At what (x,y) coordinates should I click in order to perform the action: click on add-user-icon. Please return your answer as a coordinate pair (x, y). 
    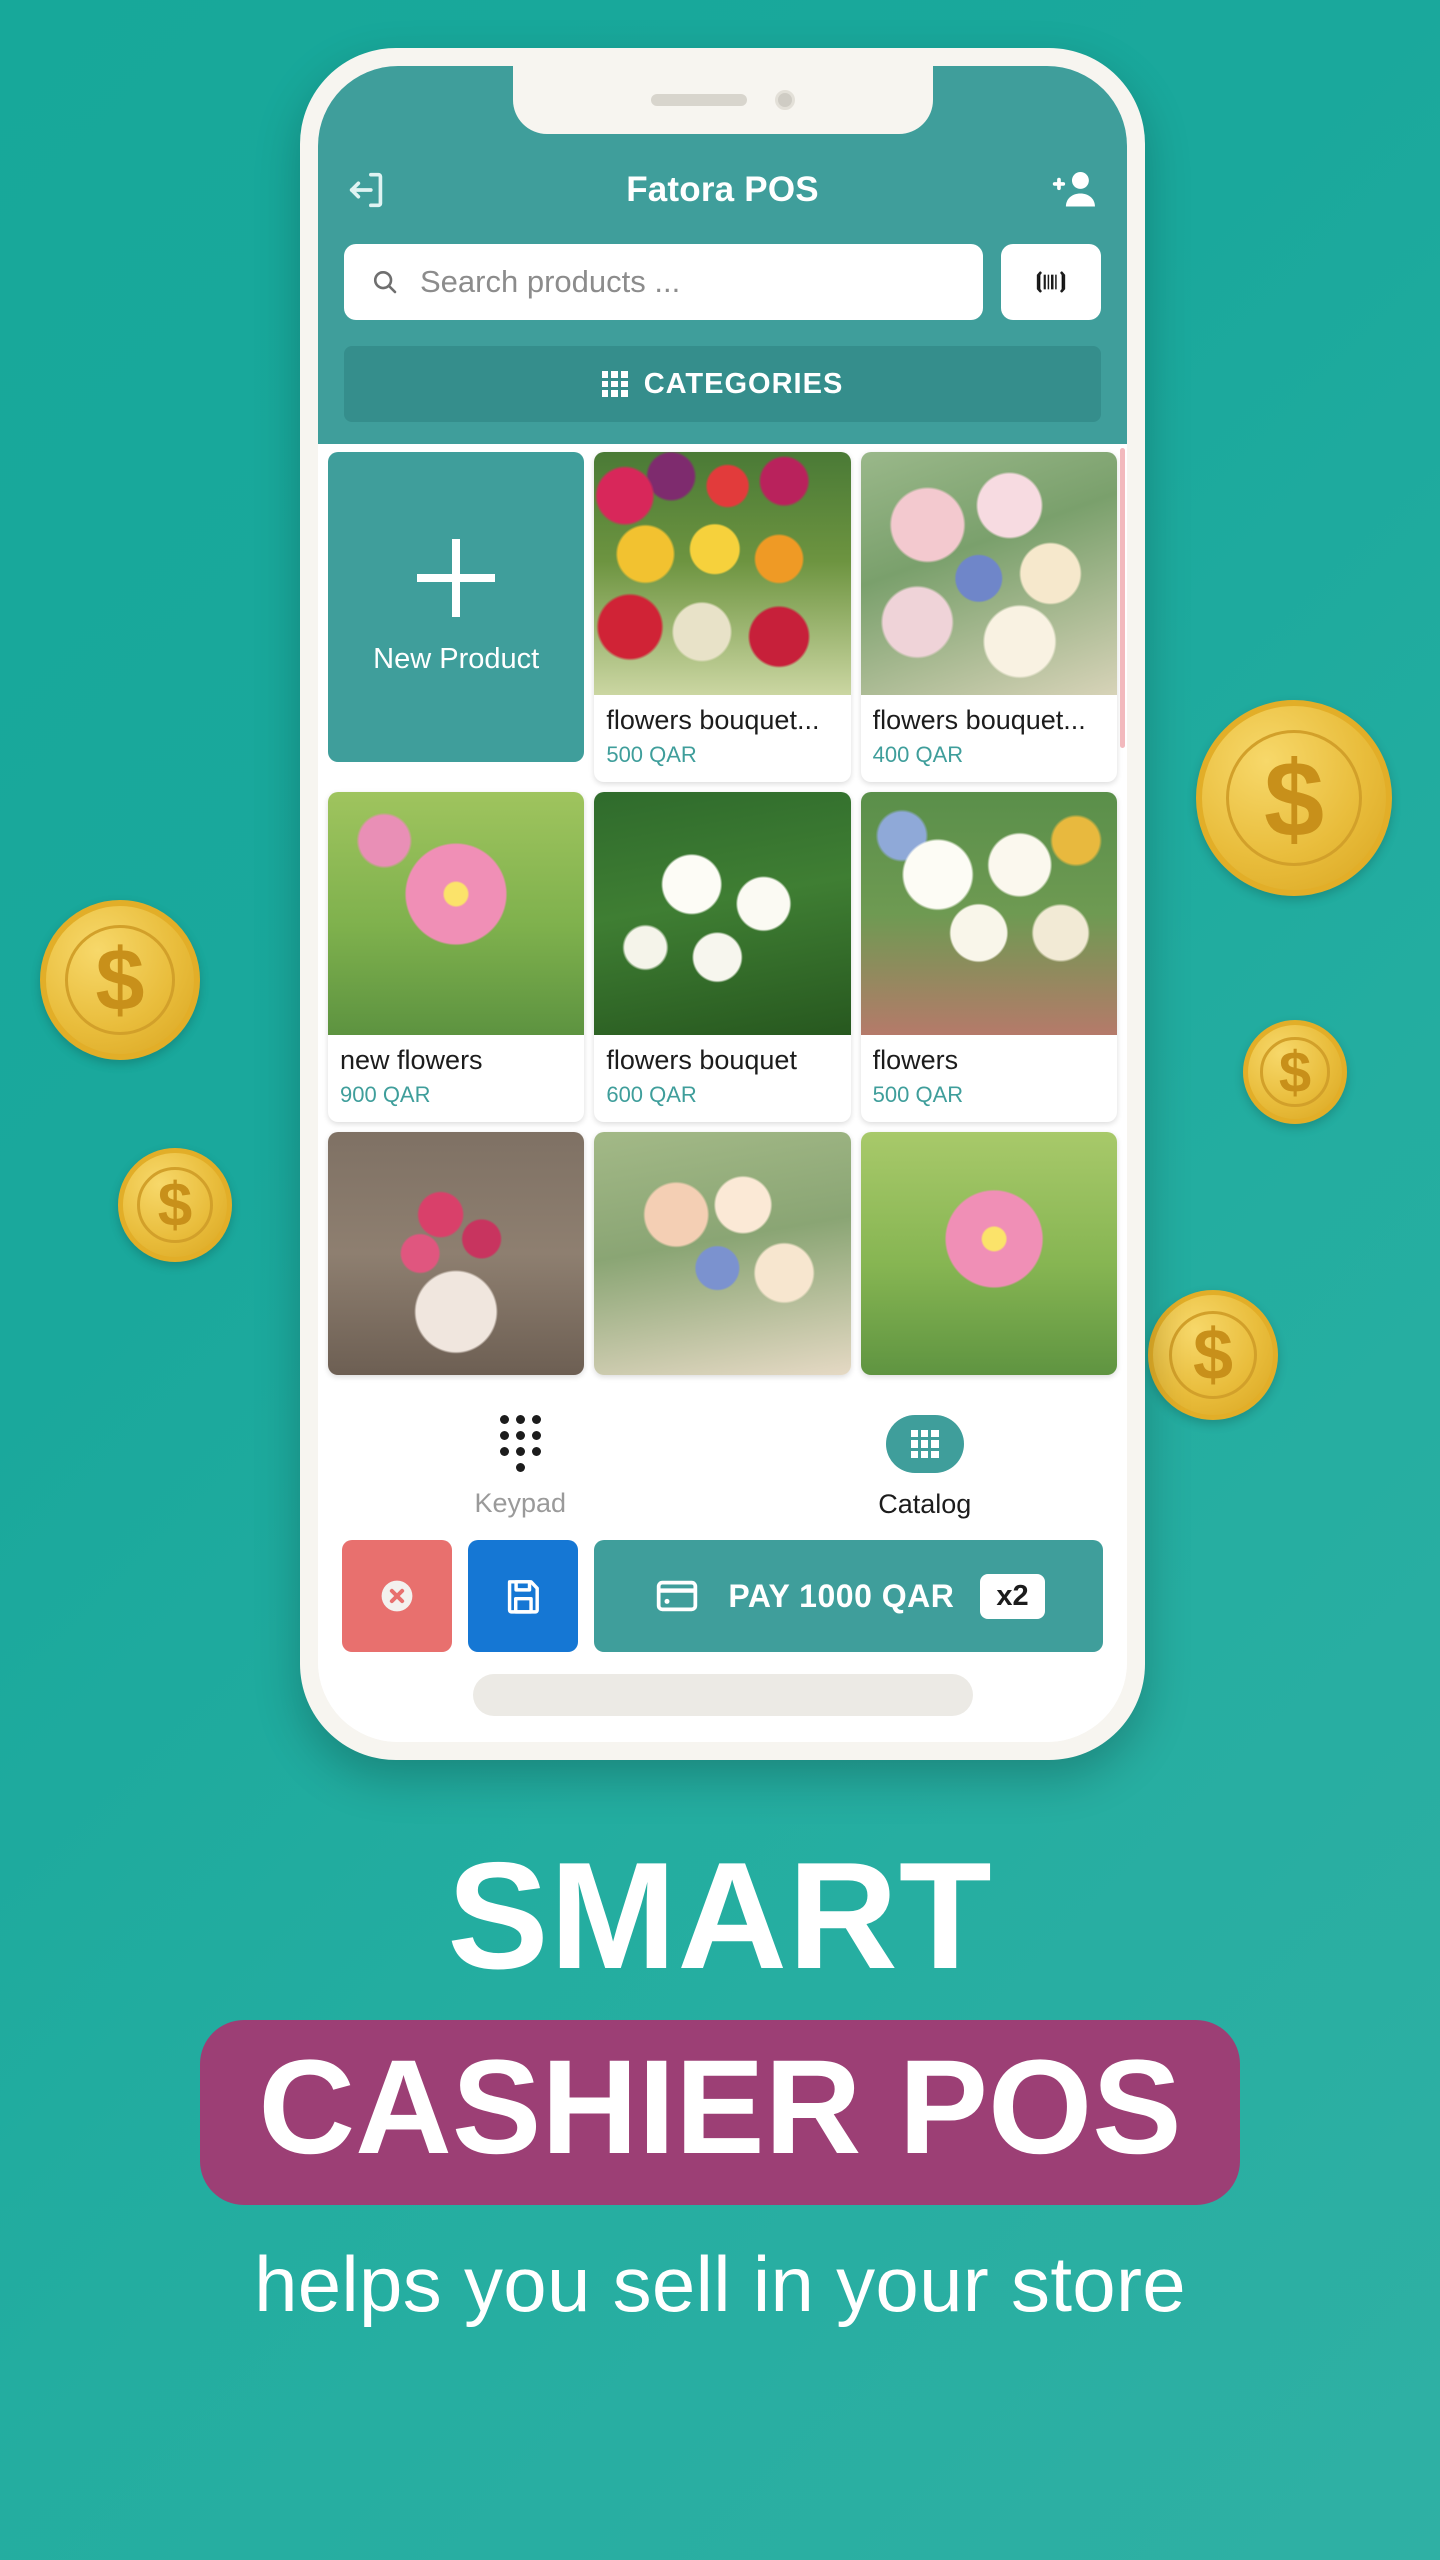
    Looking at the image, I should click on (1073, 189).